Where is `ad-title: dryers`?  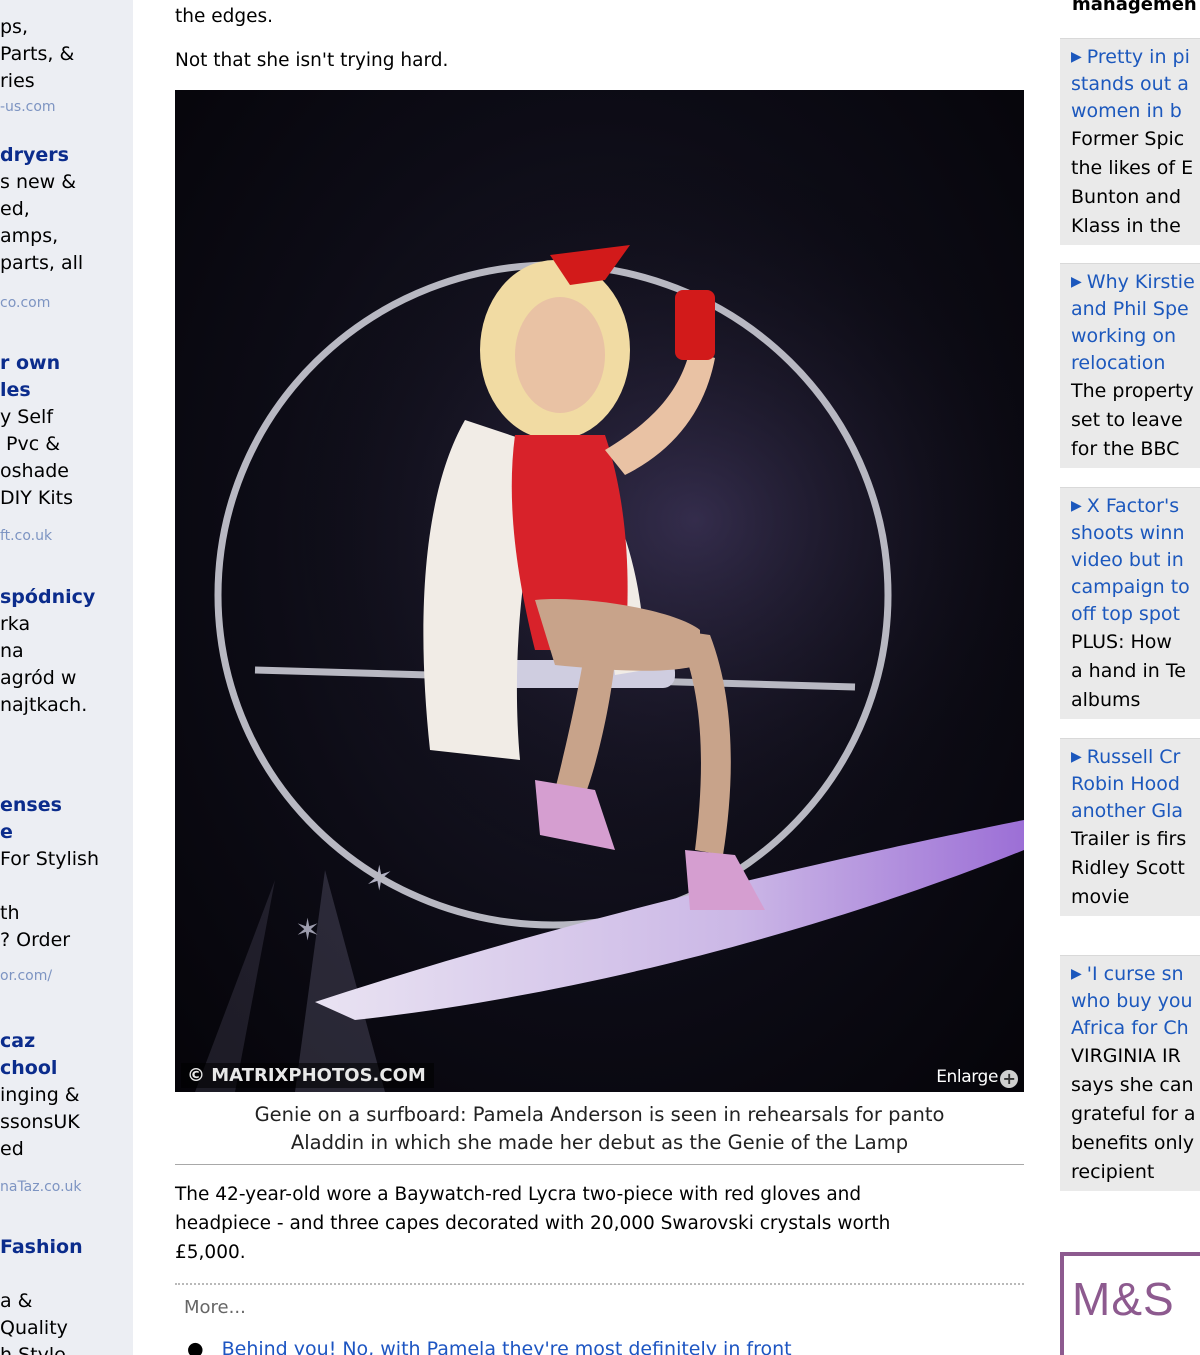 ad-title: dryers is located at coordinates (66, 155).